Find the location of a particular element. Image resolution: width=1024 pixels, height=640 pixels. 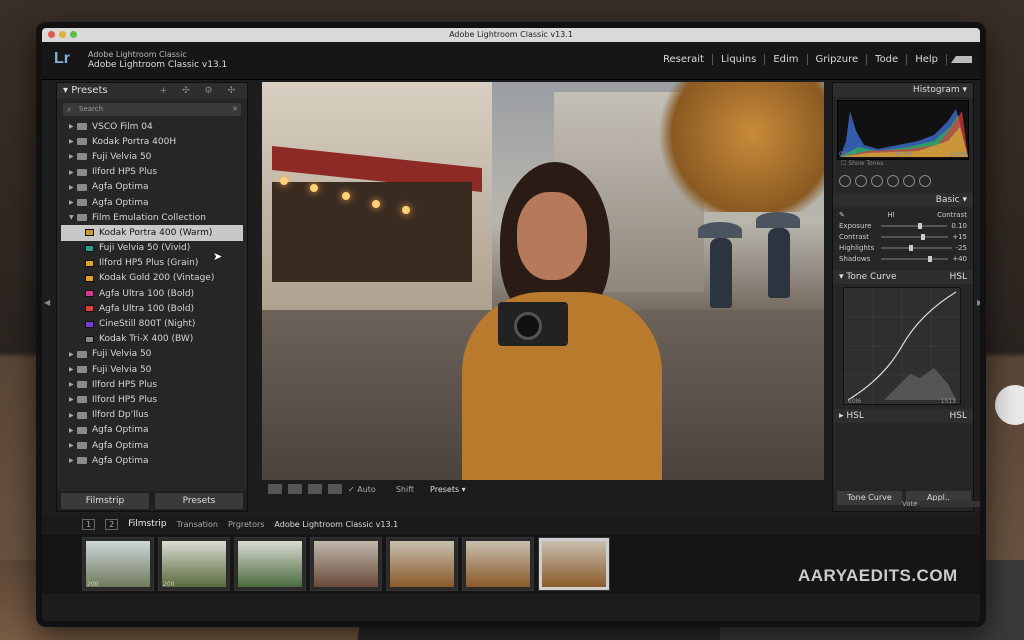

slider-contrast: Contrast +15 is located at coordinates (903, 236).